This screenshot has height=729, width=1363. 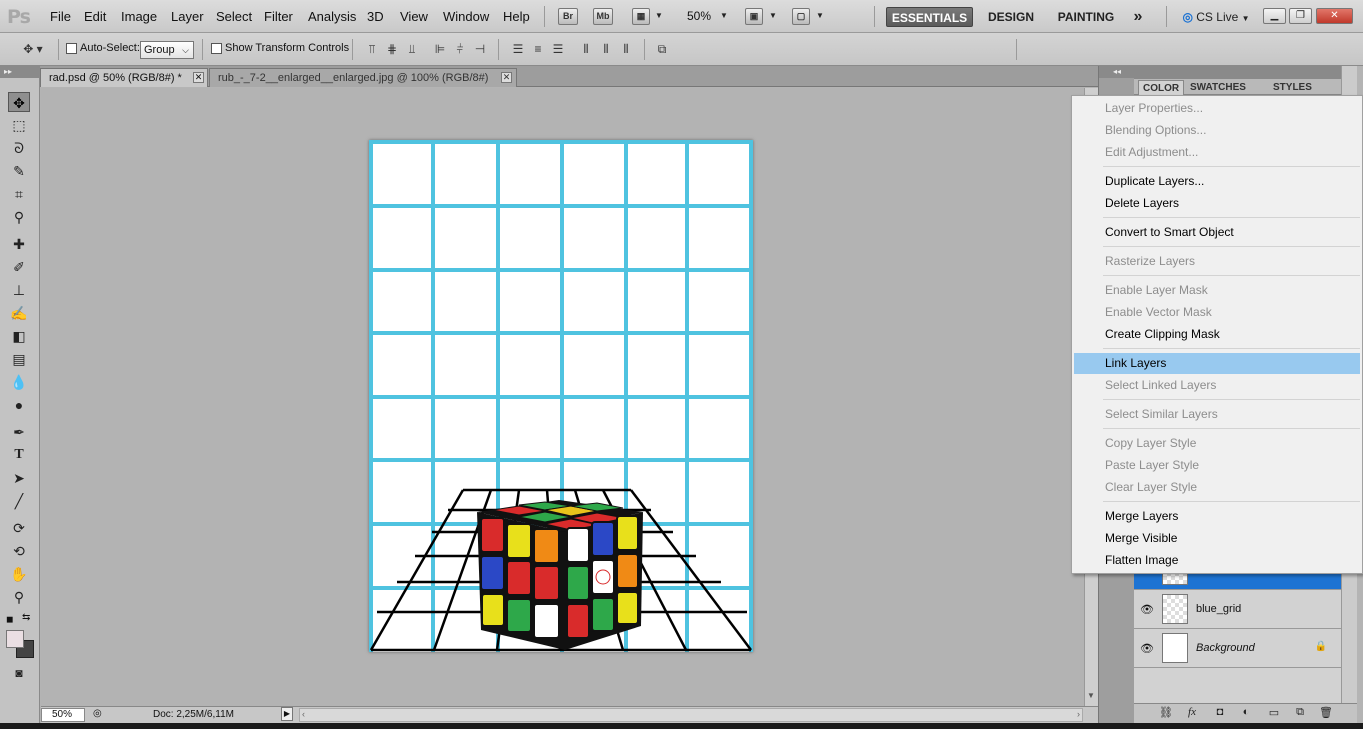 What do you see at coordinates (1334, 16) in the screenshot?
I see `close-button: ✕` at bounding box center [1334, 16].